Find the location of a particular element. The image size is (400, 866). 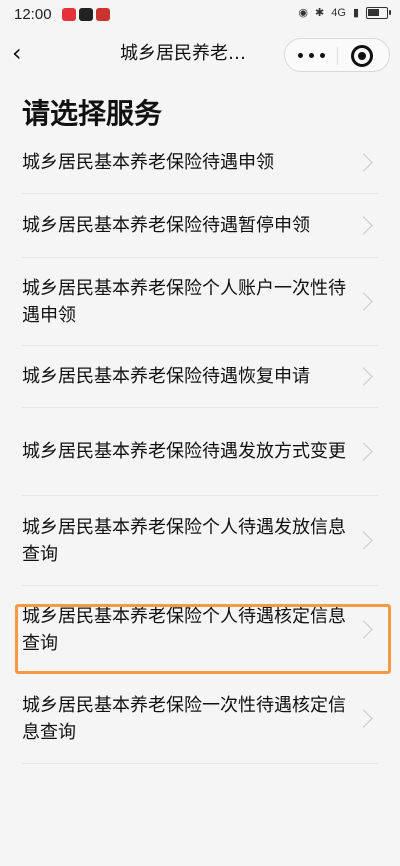

service-item-label: 城乡居民基本养老保险待遇恢复申请 is located at coordinates (166, 376).